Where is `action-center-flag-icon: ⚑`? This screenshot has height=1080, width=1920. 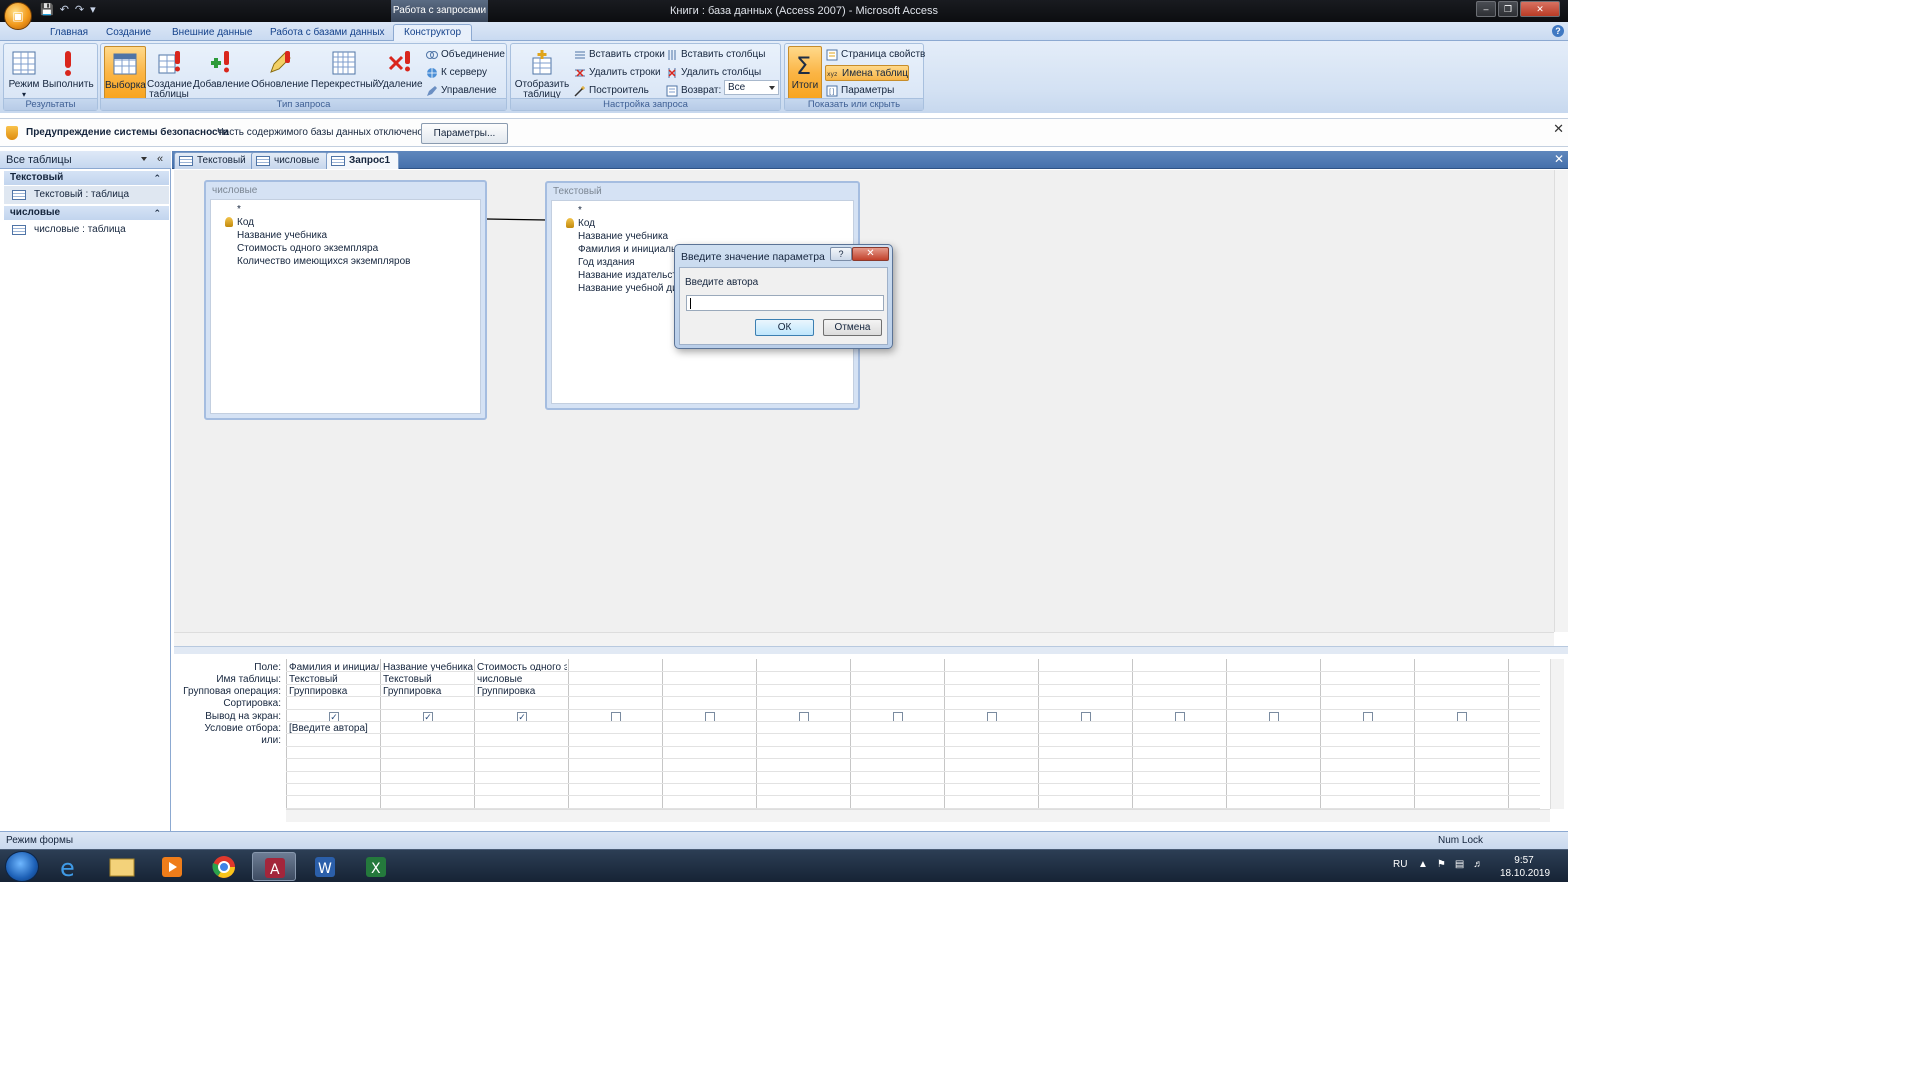 action-center-flag-icon: ⚑ is located at coordinates (1441, 864).